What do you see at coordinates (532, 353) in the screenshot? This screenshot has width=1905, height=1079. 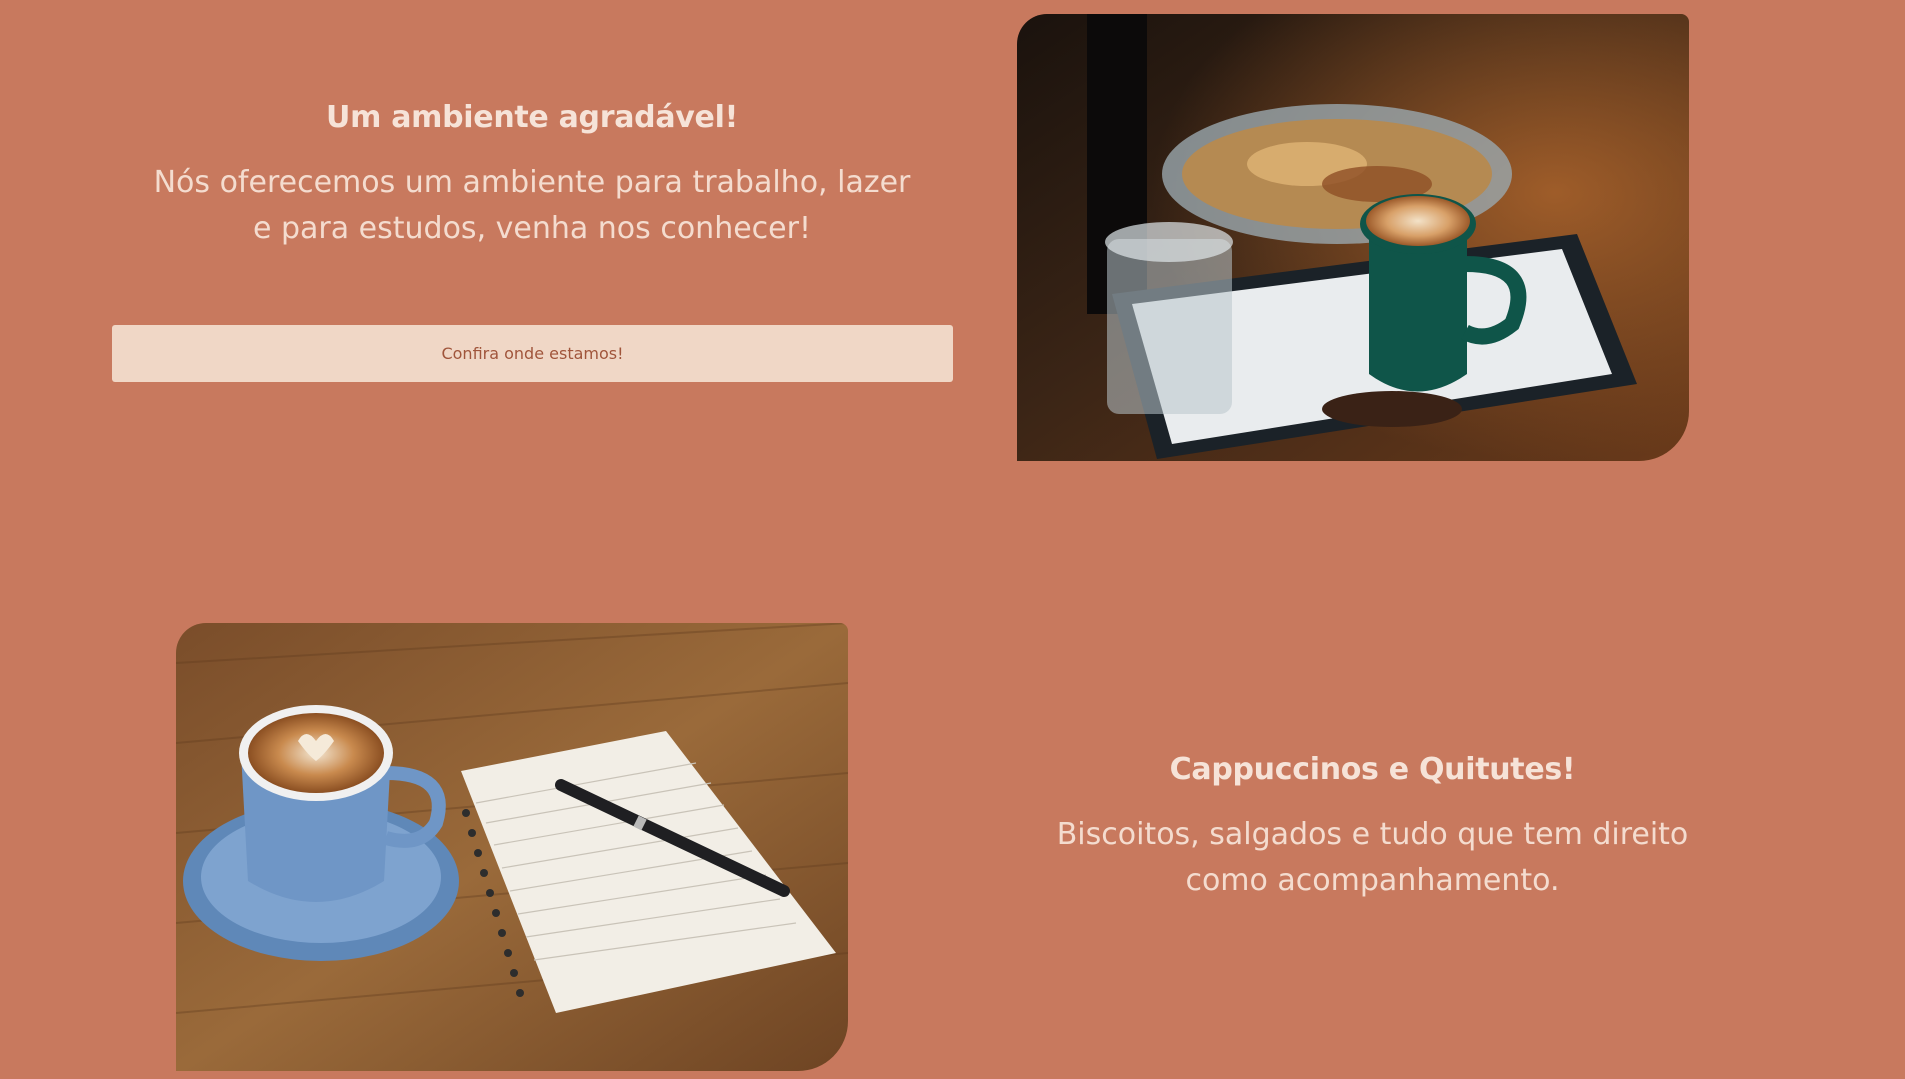 I see `where-are-we-button: Confira onde estamos!` at bounding box center [532, 353].